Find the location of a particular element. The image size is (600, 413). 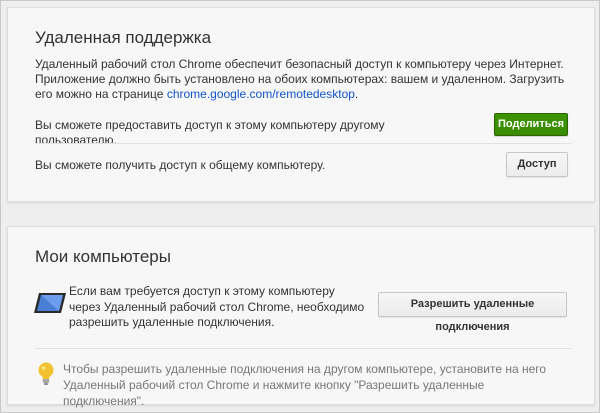

description-end: . is located at coordinates (356, 94).